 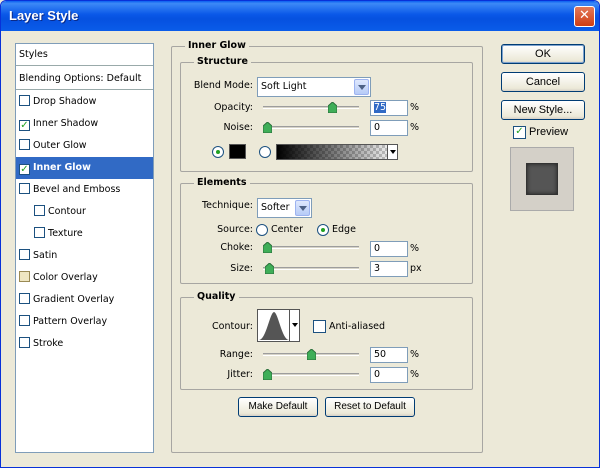 What do you see at coordinates (84, 146) in the screenshot?
I see `style-item-outer-glow: Outer Glow` at bounding box center [84, 146].